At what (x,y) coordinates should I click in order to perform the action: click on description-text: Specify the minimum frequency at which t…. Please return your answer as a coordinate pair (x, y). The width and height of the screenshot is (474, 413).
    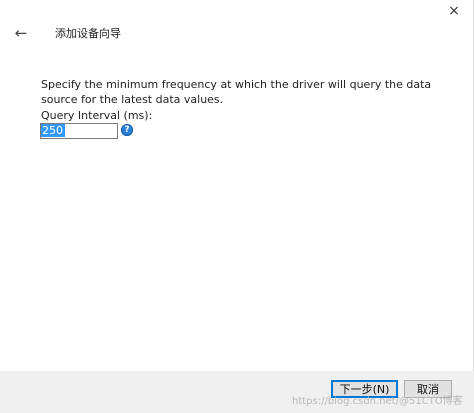
    Looking at the image, I should click on (236, 92).